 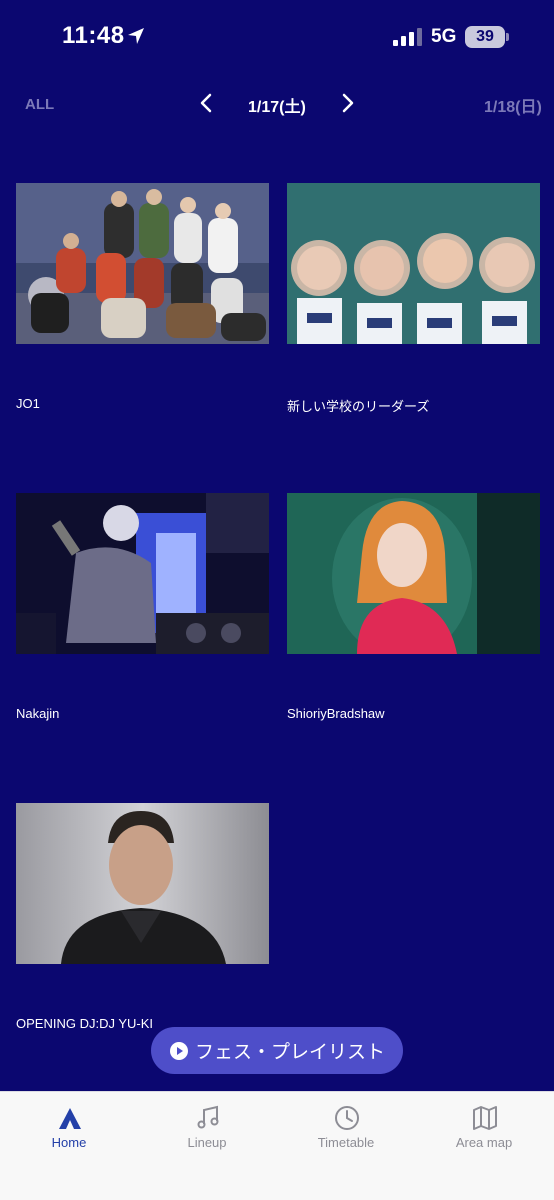 What do you see at coordinates (207, 103) in the screenshot?
I see `chevron-left-icon` at bounding box center [207, 103].